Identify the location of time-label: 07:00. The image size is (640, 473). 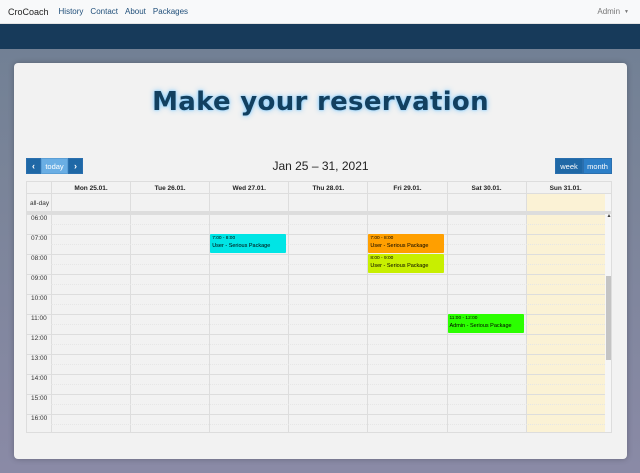
(39, 238).